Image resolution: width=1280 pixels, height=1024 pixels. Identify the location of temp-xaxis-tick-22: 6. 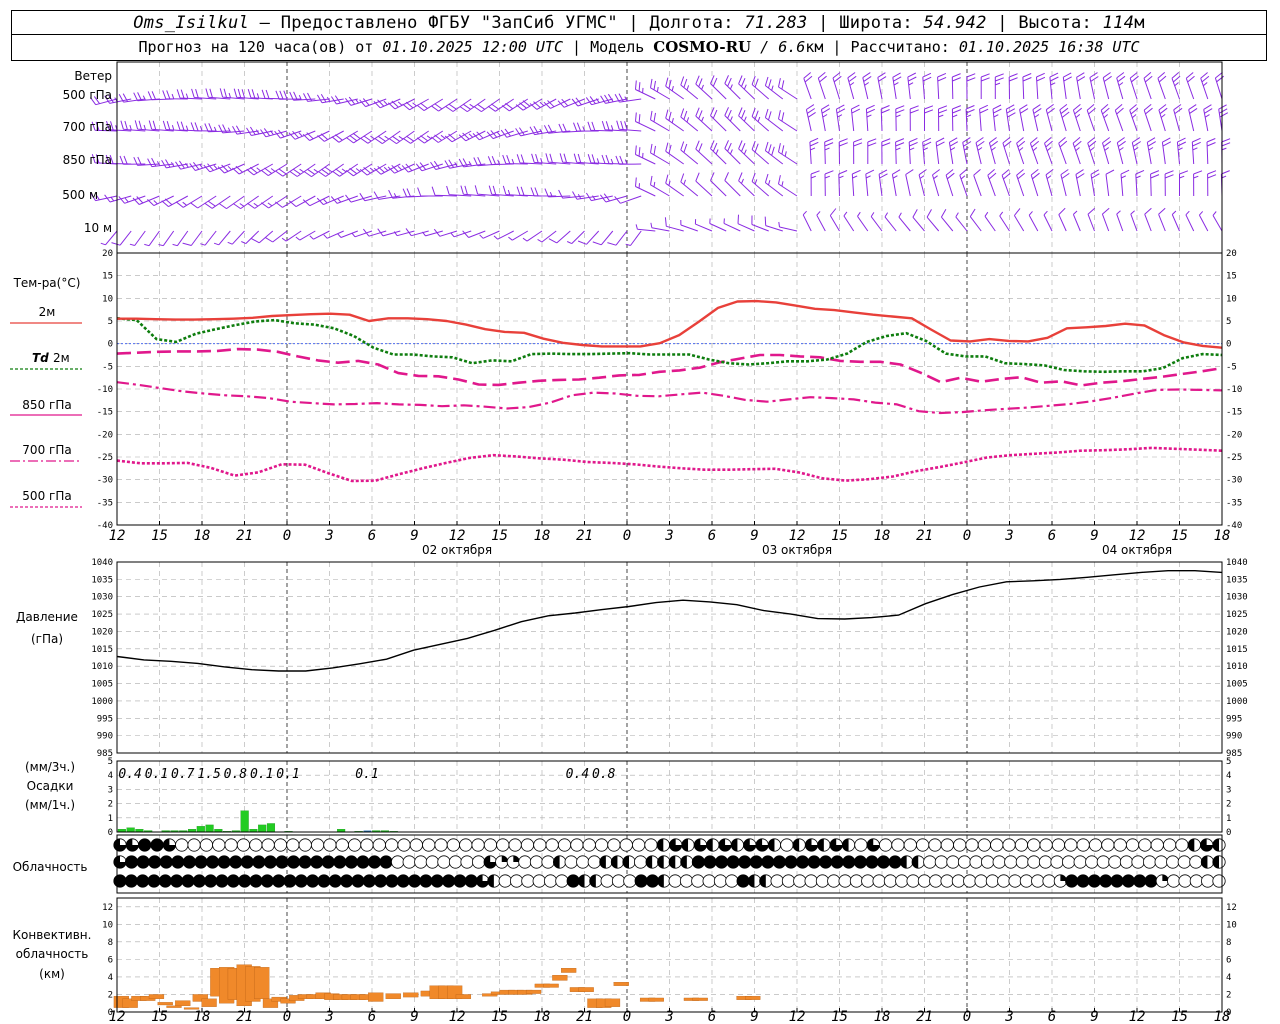
(1052, 536).